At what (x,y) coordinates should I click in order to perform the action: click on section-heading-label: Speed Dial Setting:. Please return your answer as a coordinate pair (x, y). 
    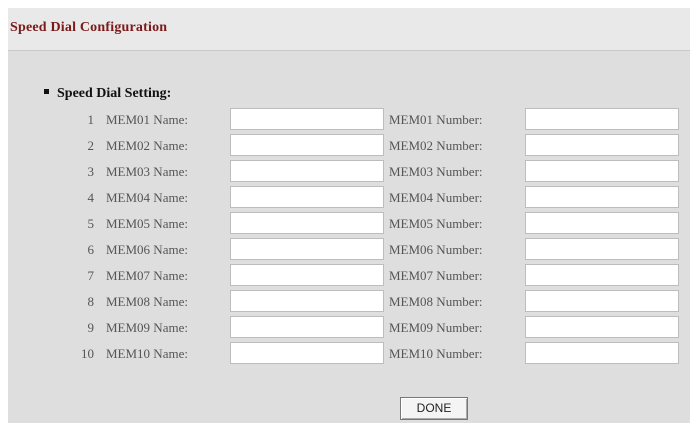
    Looking at the image, I should click on (114, 93).